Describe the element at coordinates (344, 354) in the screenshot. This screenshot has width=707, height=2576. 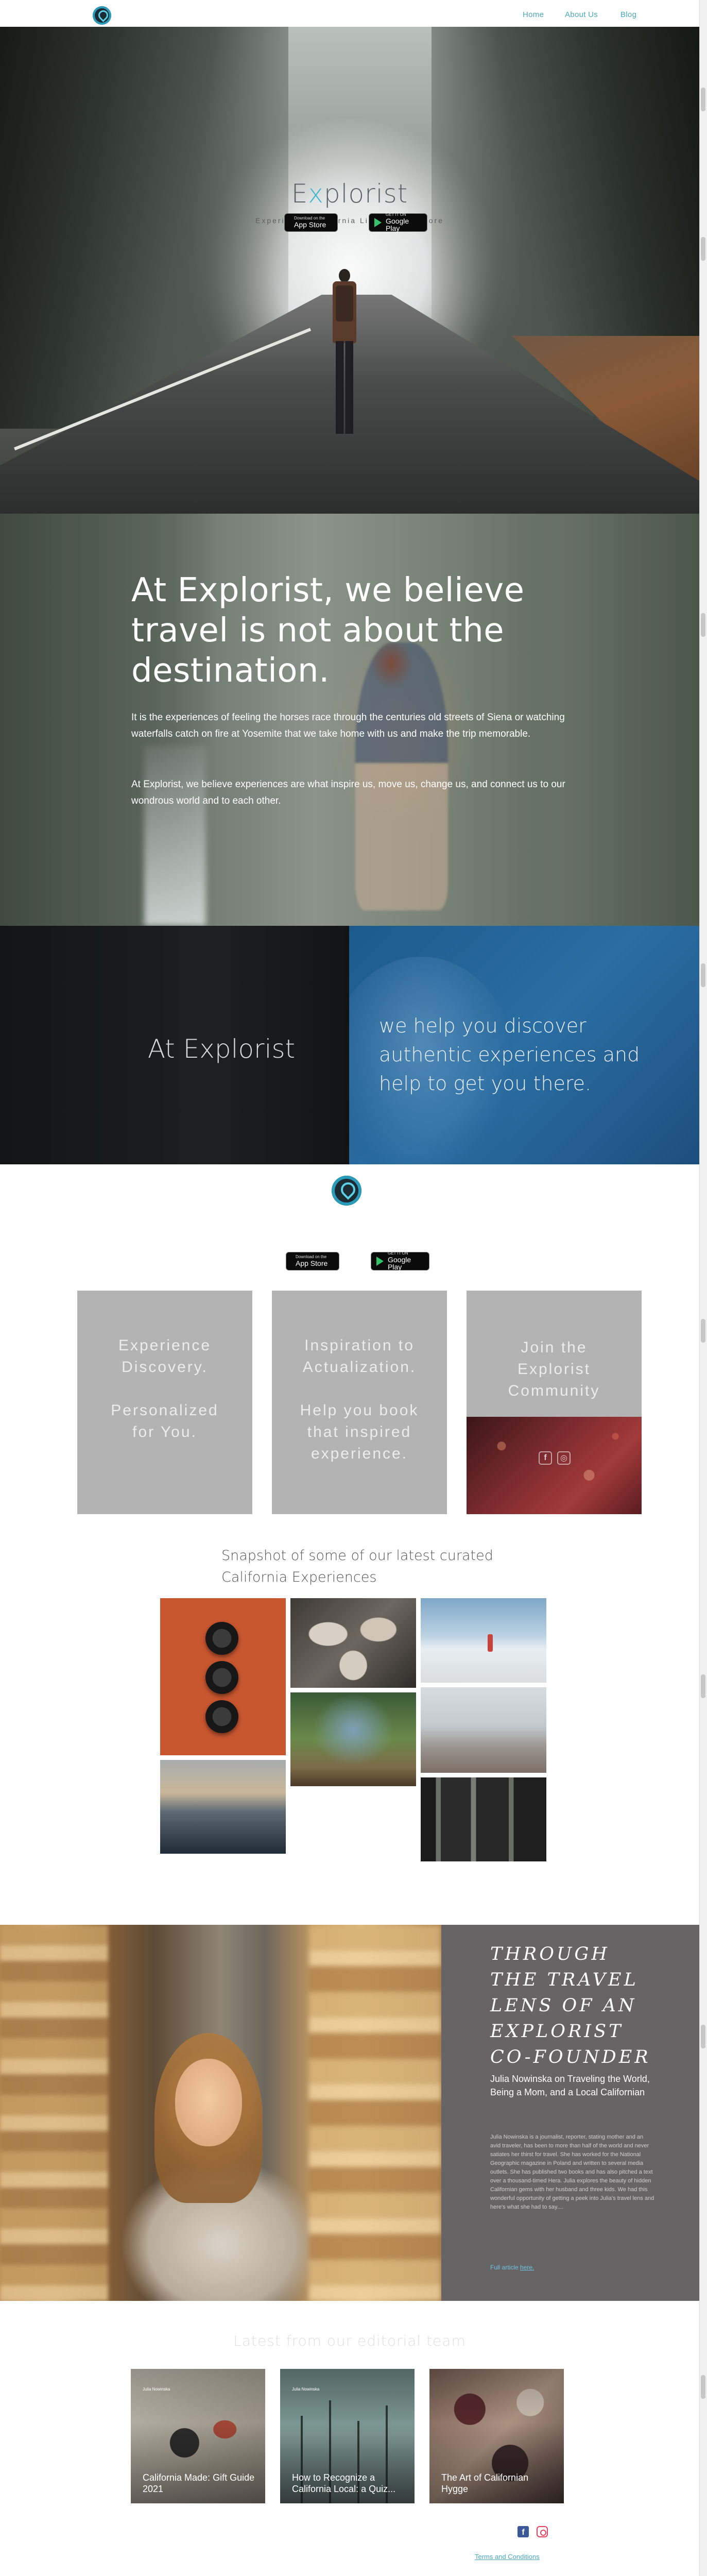
I see `hero-traveler` at that location.